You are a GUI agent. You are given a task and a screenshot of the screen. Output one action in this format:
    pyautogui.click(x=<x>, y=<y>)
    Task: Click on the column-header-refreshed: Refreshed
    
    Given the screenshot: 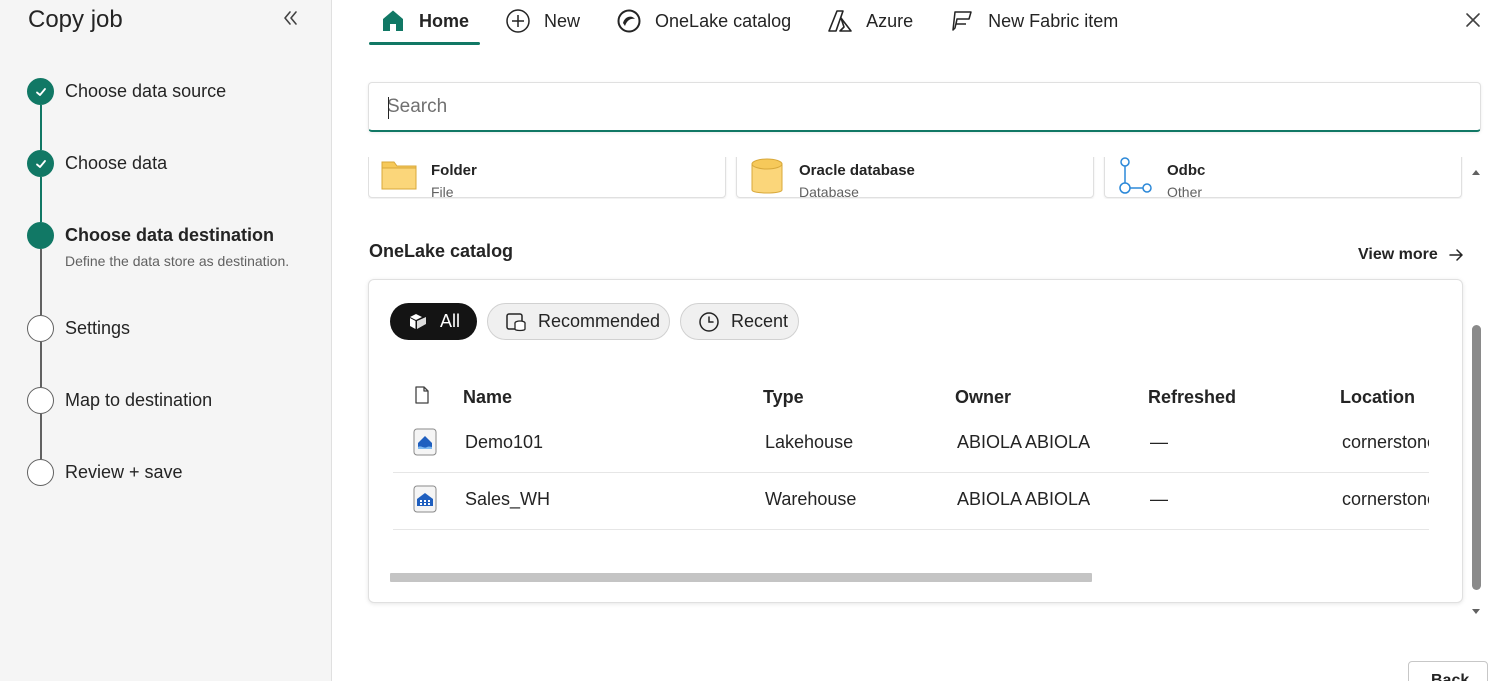 What is the action you would take?
    pyautogui.click(x=1192, y=397)
    